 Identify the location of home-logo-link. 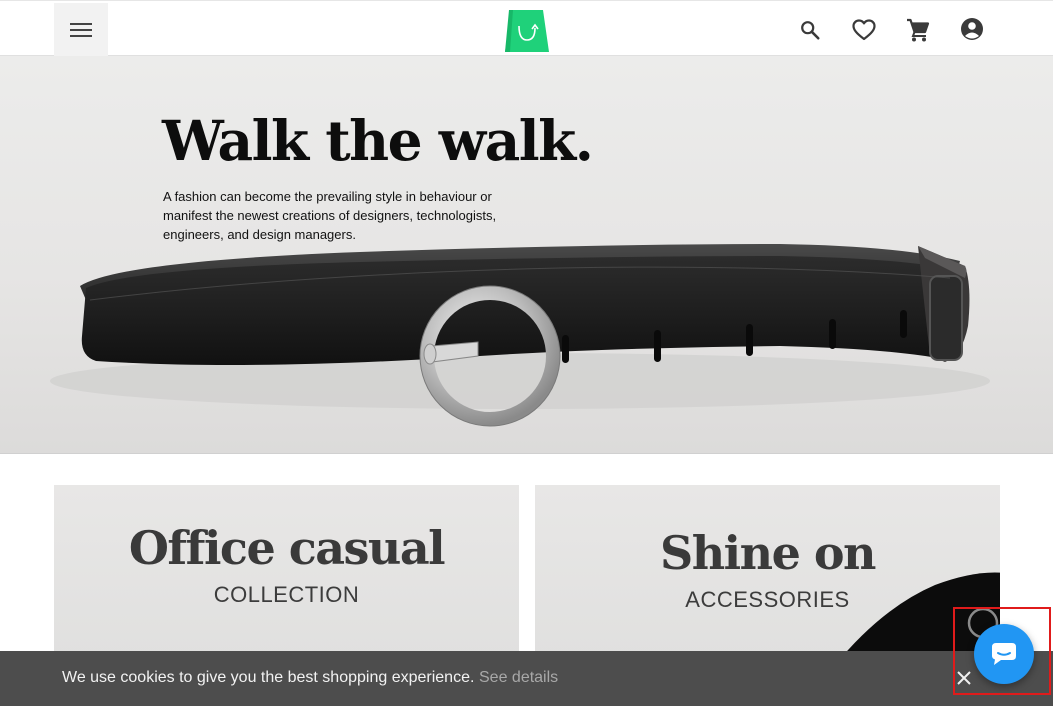
(527, 31).